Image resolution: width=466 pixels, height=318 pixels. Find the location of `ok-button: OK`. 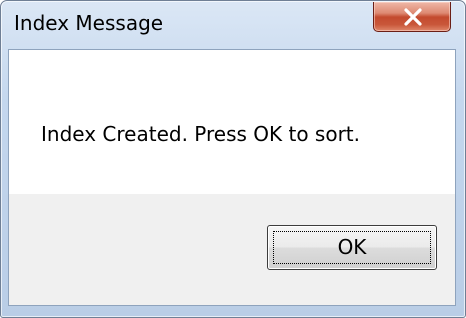

ok-button: OK is located at coordinates (352, 247).